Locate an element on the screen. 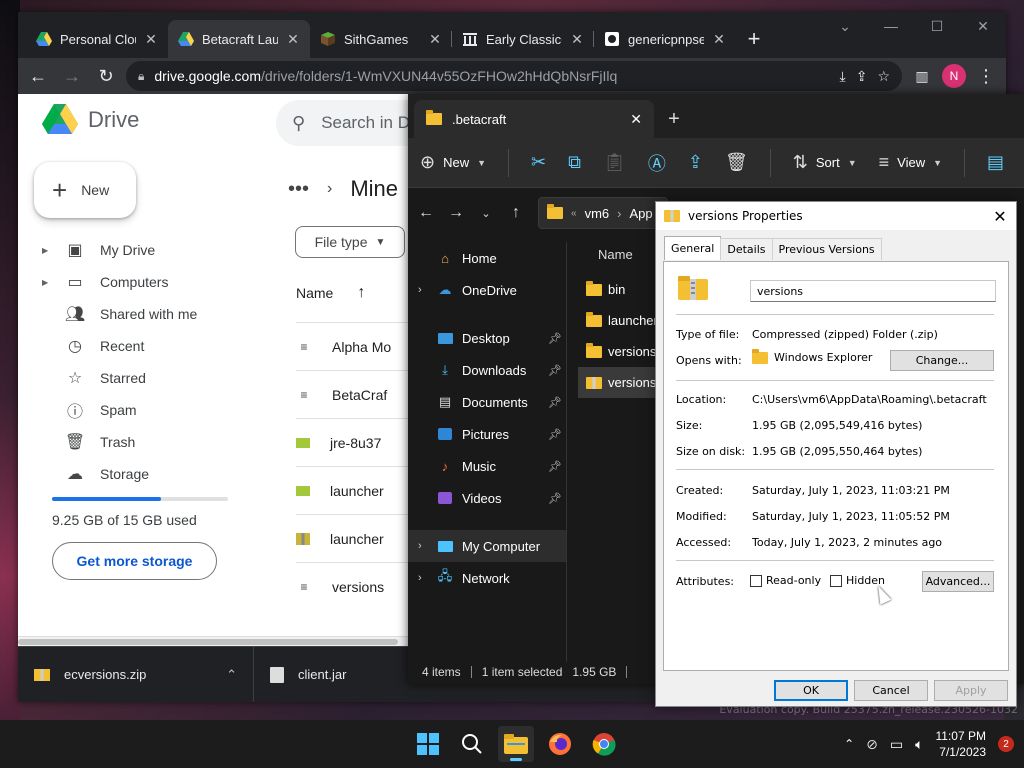 Image resolution: width=1024 pixels, height=768 pixels. nav-documents: ▤ Documents 📌︎ is located at coordinates (487, 402).